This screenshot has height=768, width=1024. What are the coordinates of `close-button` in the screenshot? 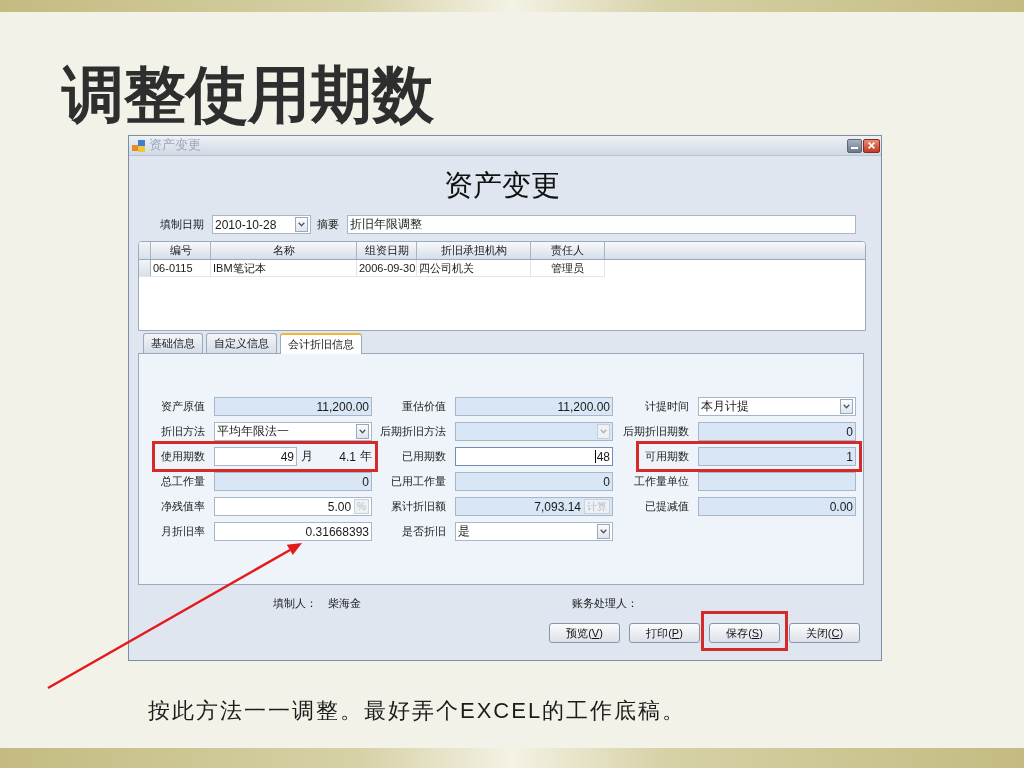 It's located at (871, 145).